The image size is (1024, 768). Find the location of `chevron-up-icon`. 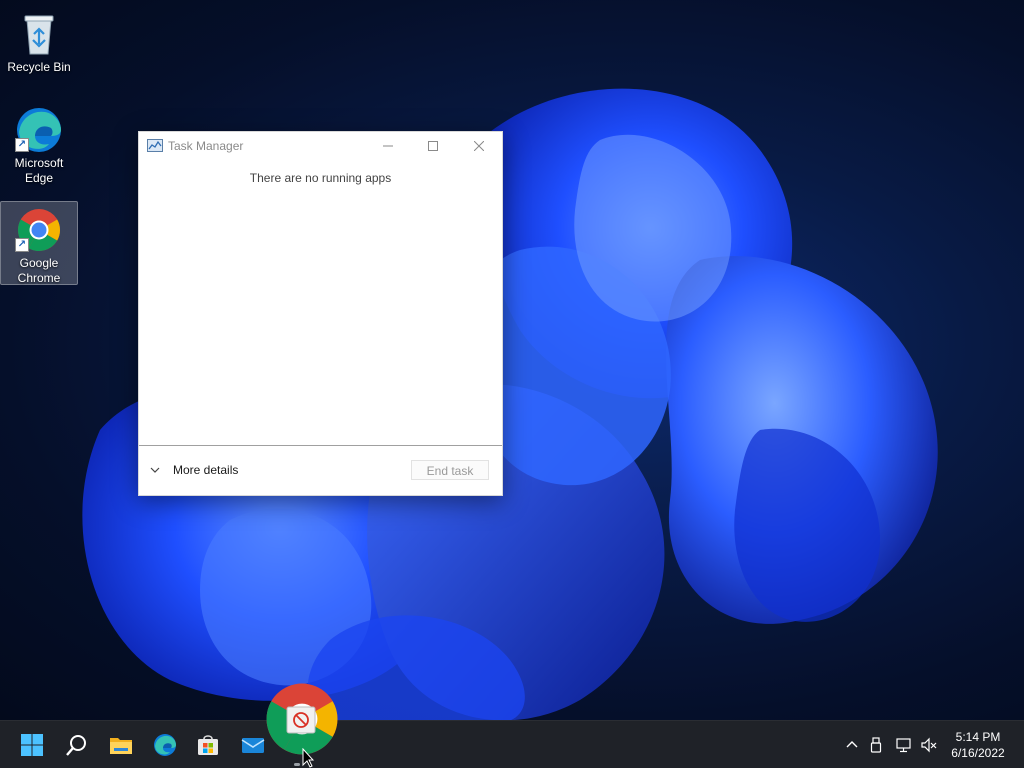

chevron-up-icon is located at coordinates (852, 744).